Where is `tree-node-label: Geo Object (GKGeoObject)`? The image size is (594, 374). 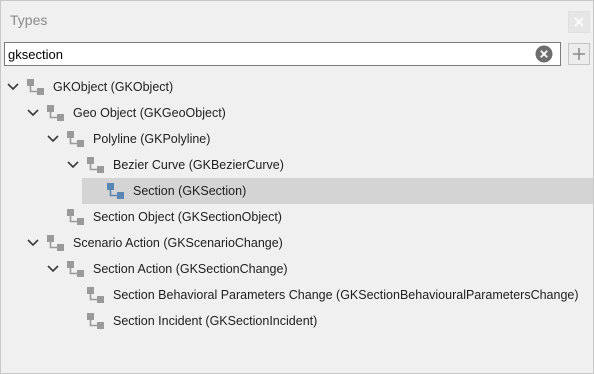
tree-node-label: Geo Object (GKGeoObject) is located at coordinates (149, 113).